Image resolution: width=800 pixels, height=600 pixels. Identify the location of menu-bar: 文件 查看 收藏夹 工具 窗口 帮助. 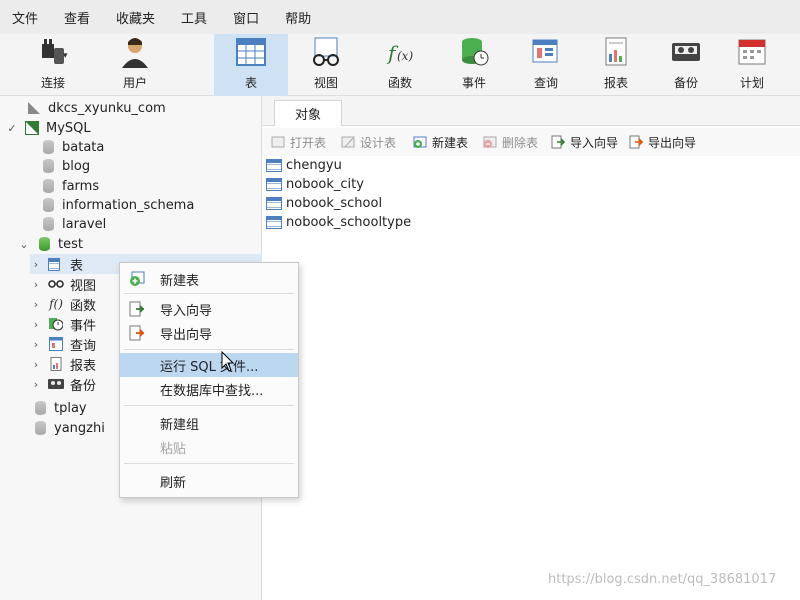
(400, 17).